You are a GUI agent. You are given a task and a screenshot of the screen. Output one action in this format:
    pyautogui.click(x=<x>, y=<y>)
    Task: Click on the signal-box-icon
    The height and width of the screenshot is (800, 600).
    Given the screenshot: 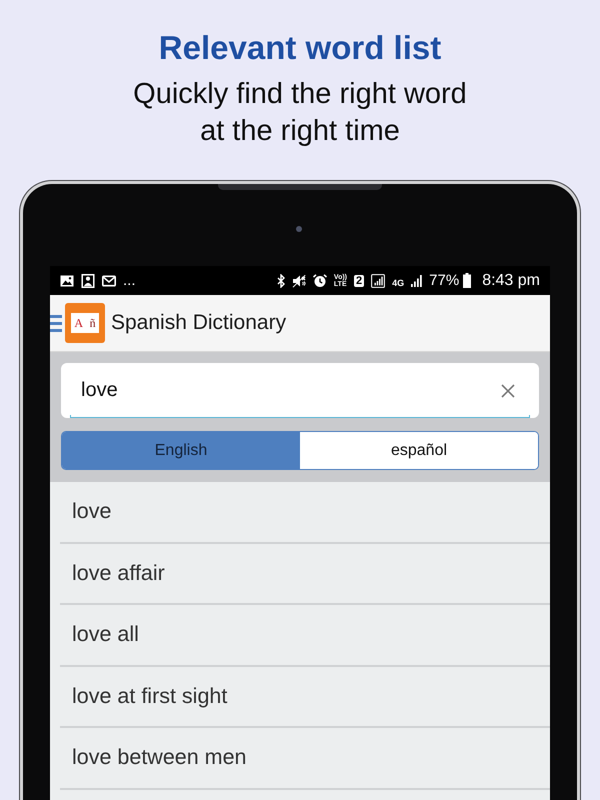 What is the action you would take?
    pyautogui.click(x=378, y=281)
    